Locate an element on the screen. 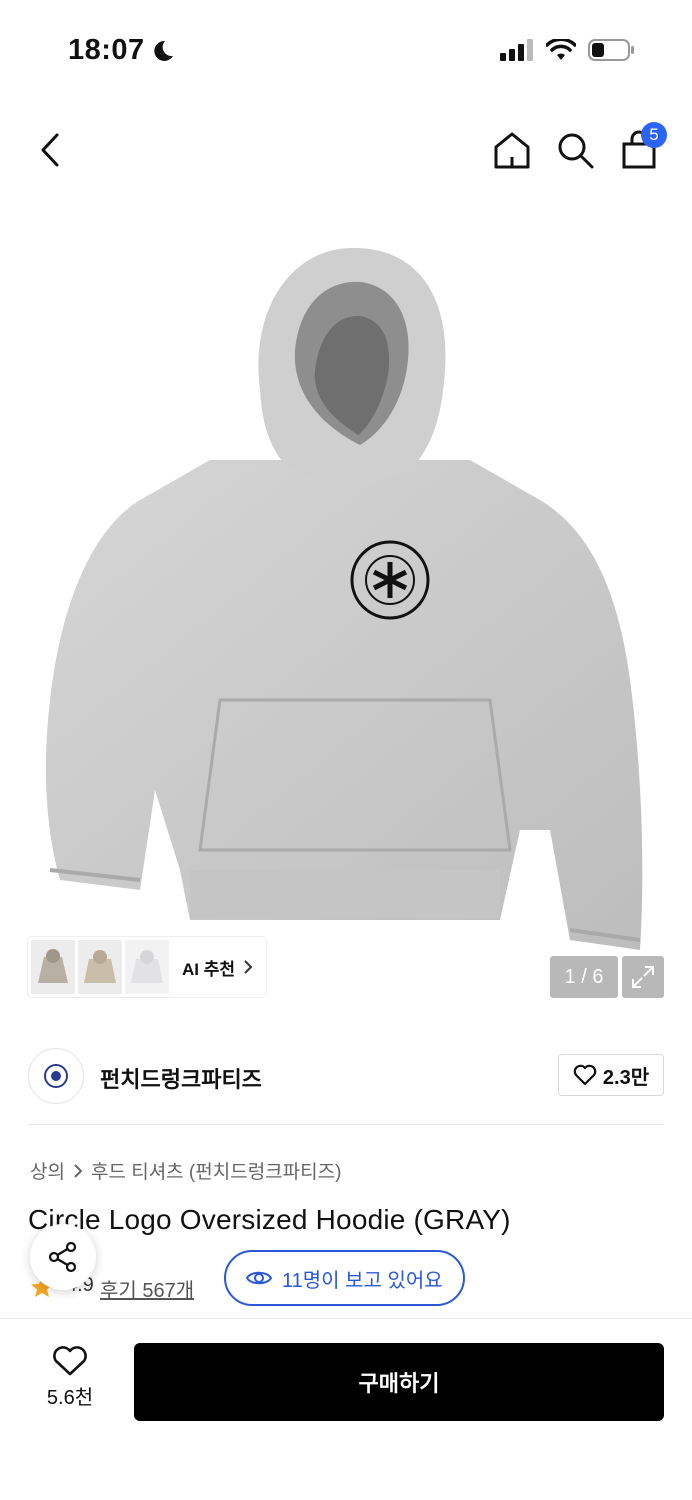 The height and width of the screenshot is (1500, 692). top-nav: 5 is located at coordinates (346, 152).